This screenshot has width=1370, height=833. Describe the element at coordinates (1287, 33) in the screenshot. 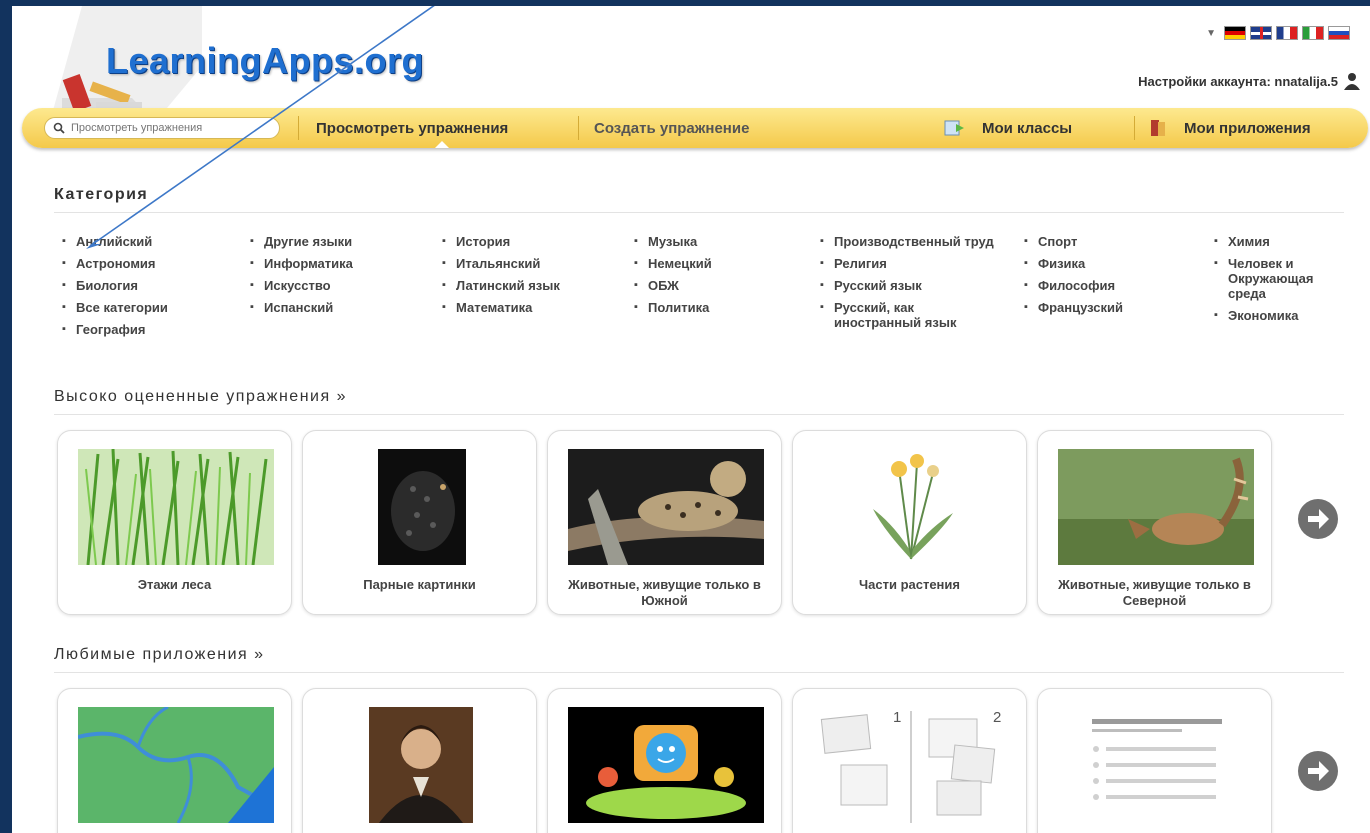

I see `flag-fr-icon` at that location.